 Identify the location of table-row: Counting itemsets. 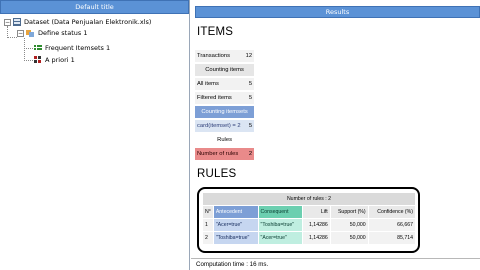
(225, 112).